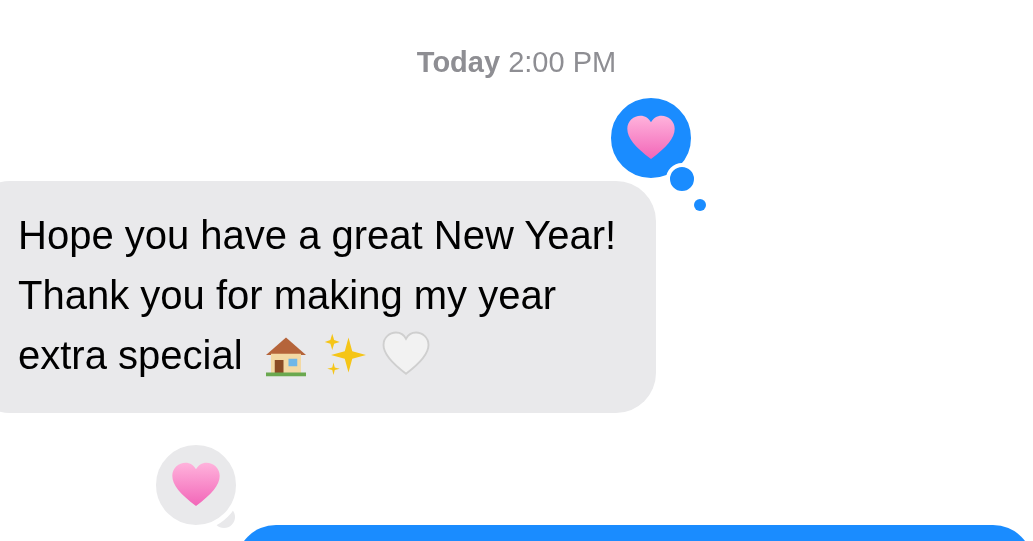 The height and width of the screenshot is (541, 1033). Describe the element at coordinates (317, 235) in the screenshot. I see `message-text: Hope you have a great New Year!` at that location.